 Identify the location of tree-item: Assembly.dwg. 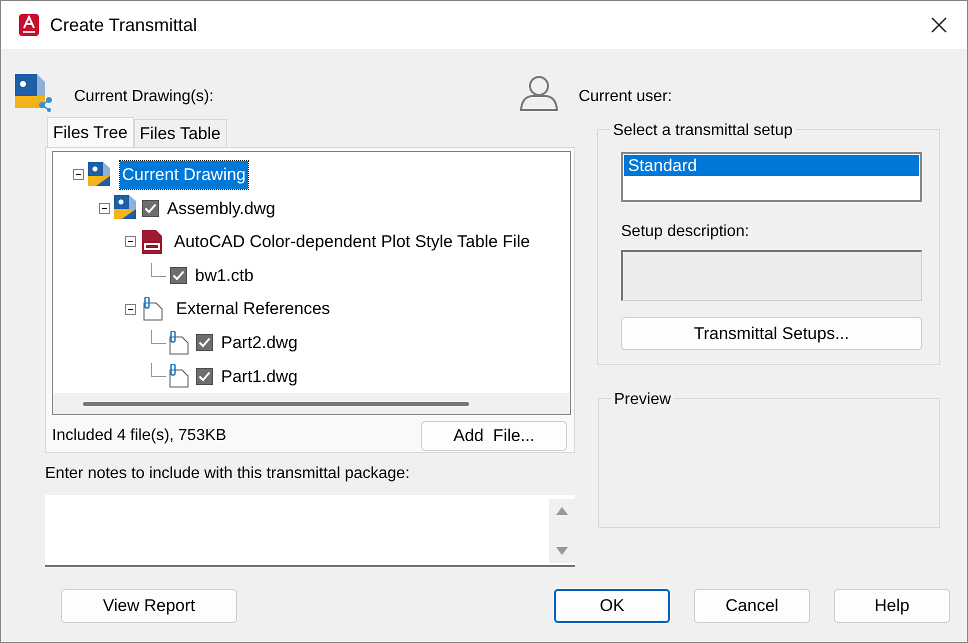
(221, 208).